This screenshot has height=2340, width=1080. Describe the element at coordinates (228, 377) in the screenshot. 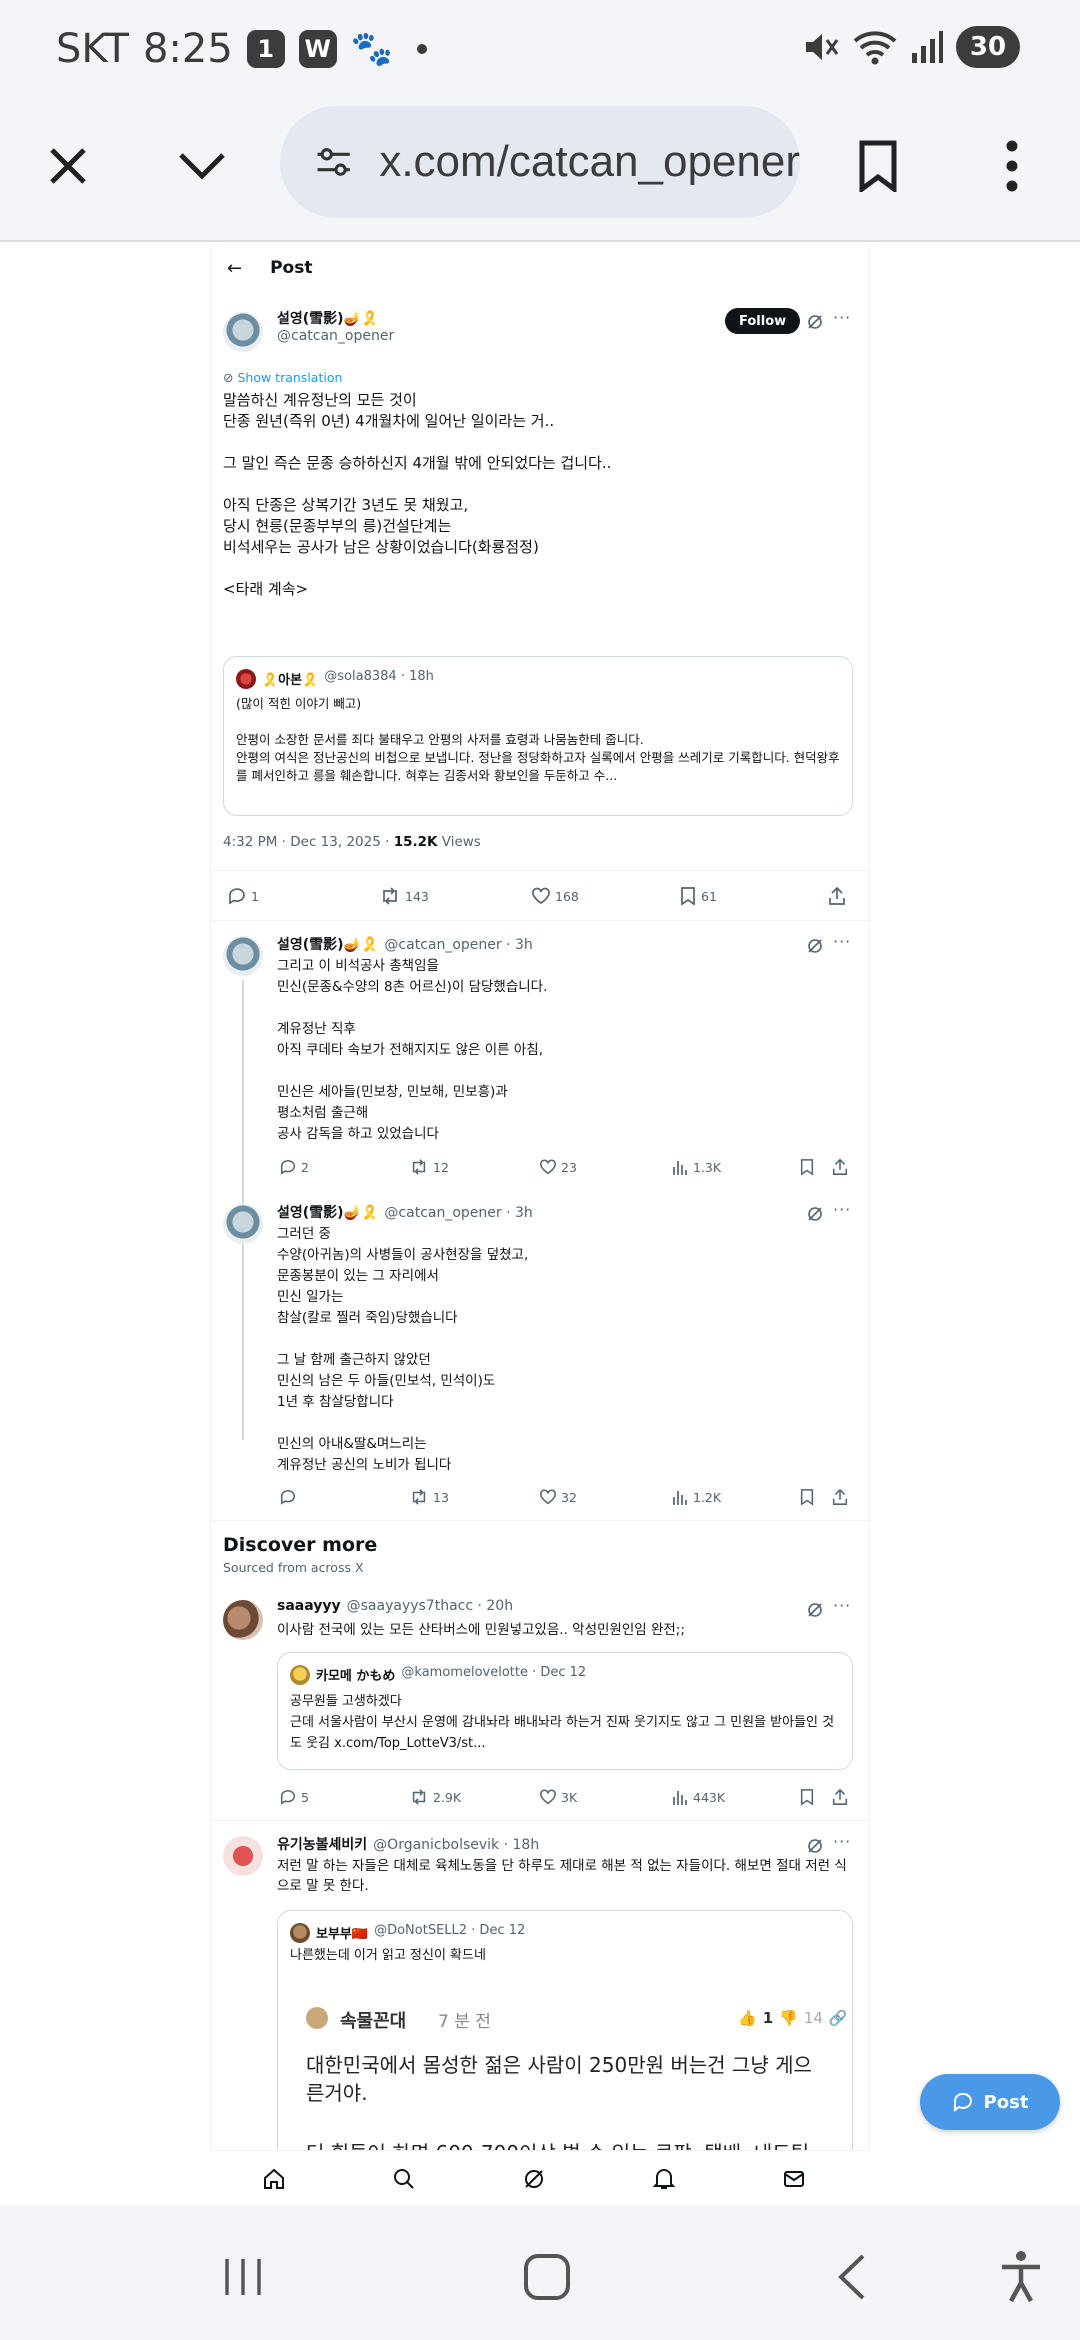

I see `translate-icon: ⊘` at that location.